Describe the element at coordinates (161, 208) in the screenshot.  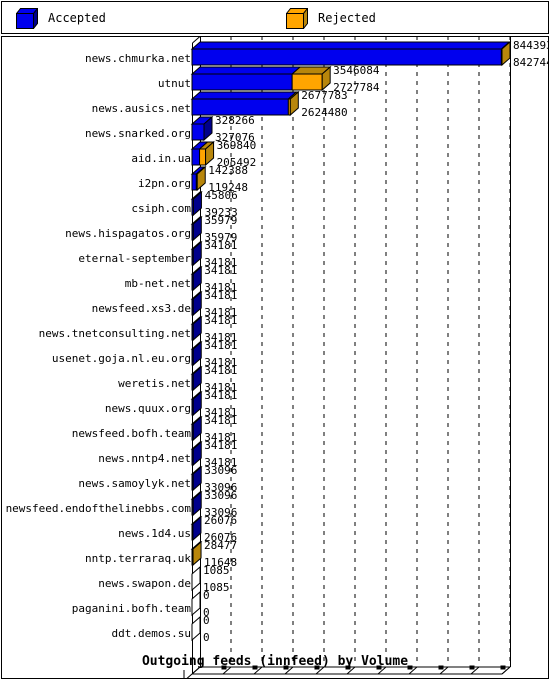
I see `category-label: csiph.com` at that location.